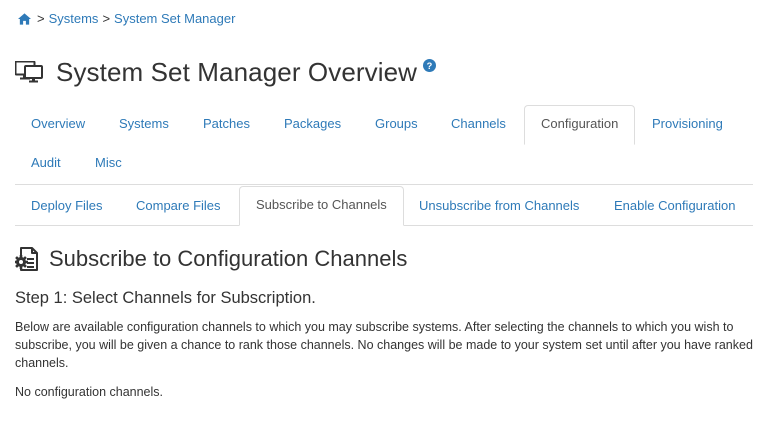 The image size is (768, 429). I want to click on subtab-unsubscribe-from-channels: Unsubscribe from Channels, so click(499, 206).